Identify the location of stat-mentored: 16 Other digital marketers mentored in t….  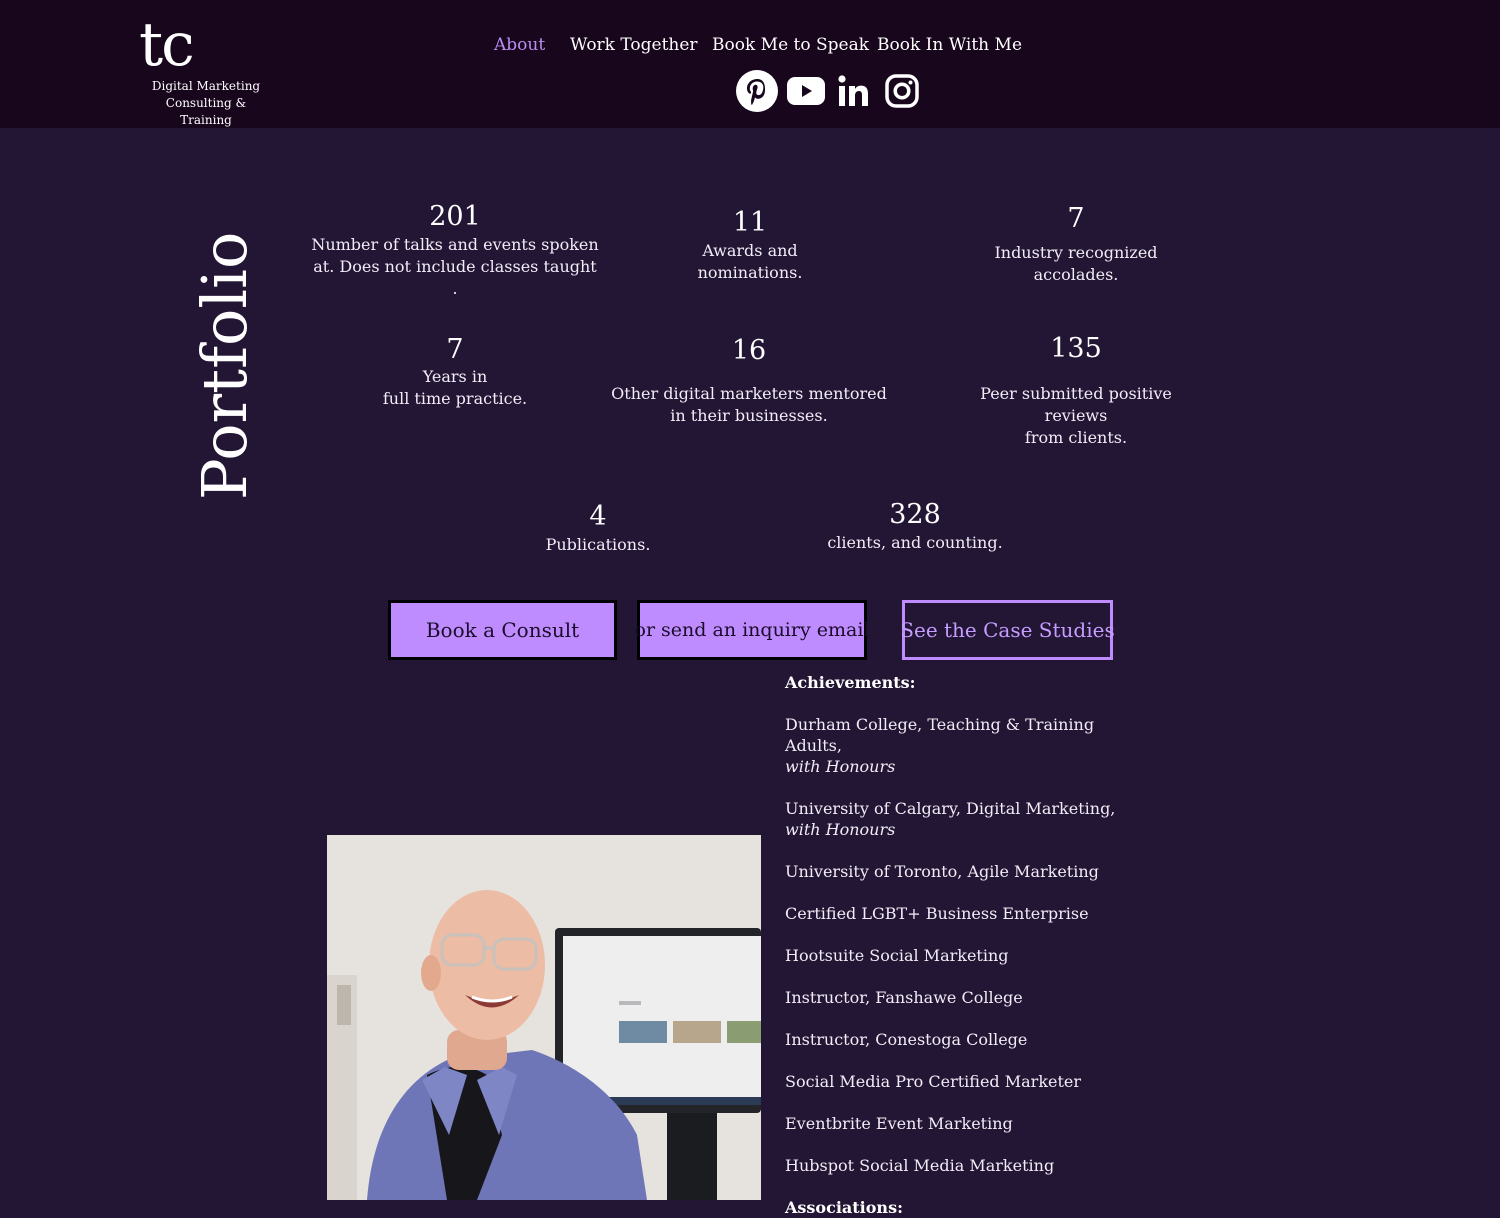
(749, 380).